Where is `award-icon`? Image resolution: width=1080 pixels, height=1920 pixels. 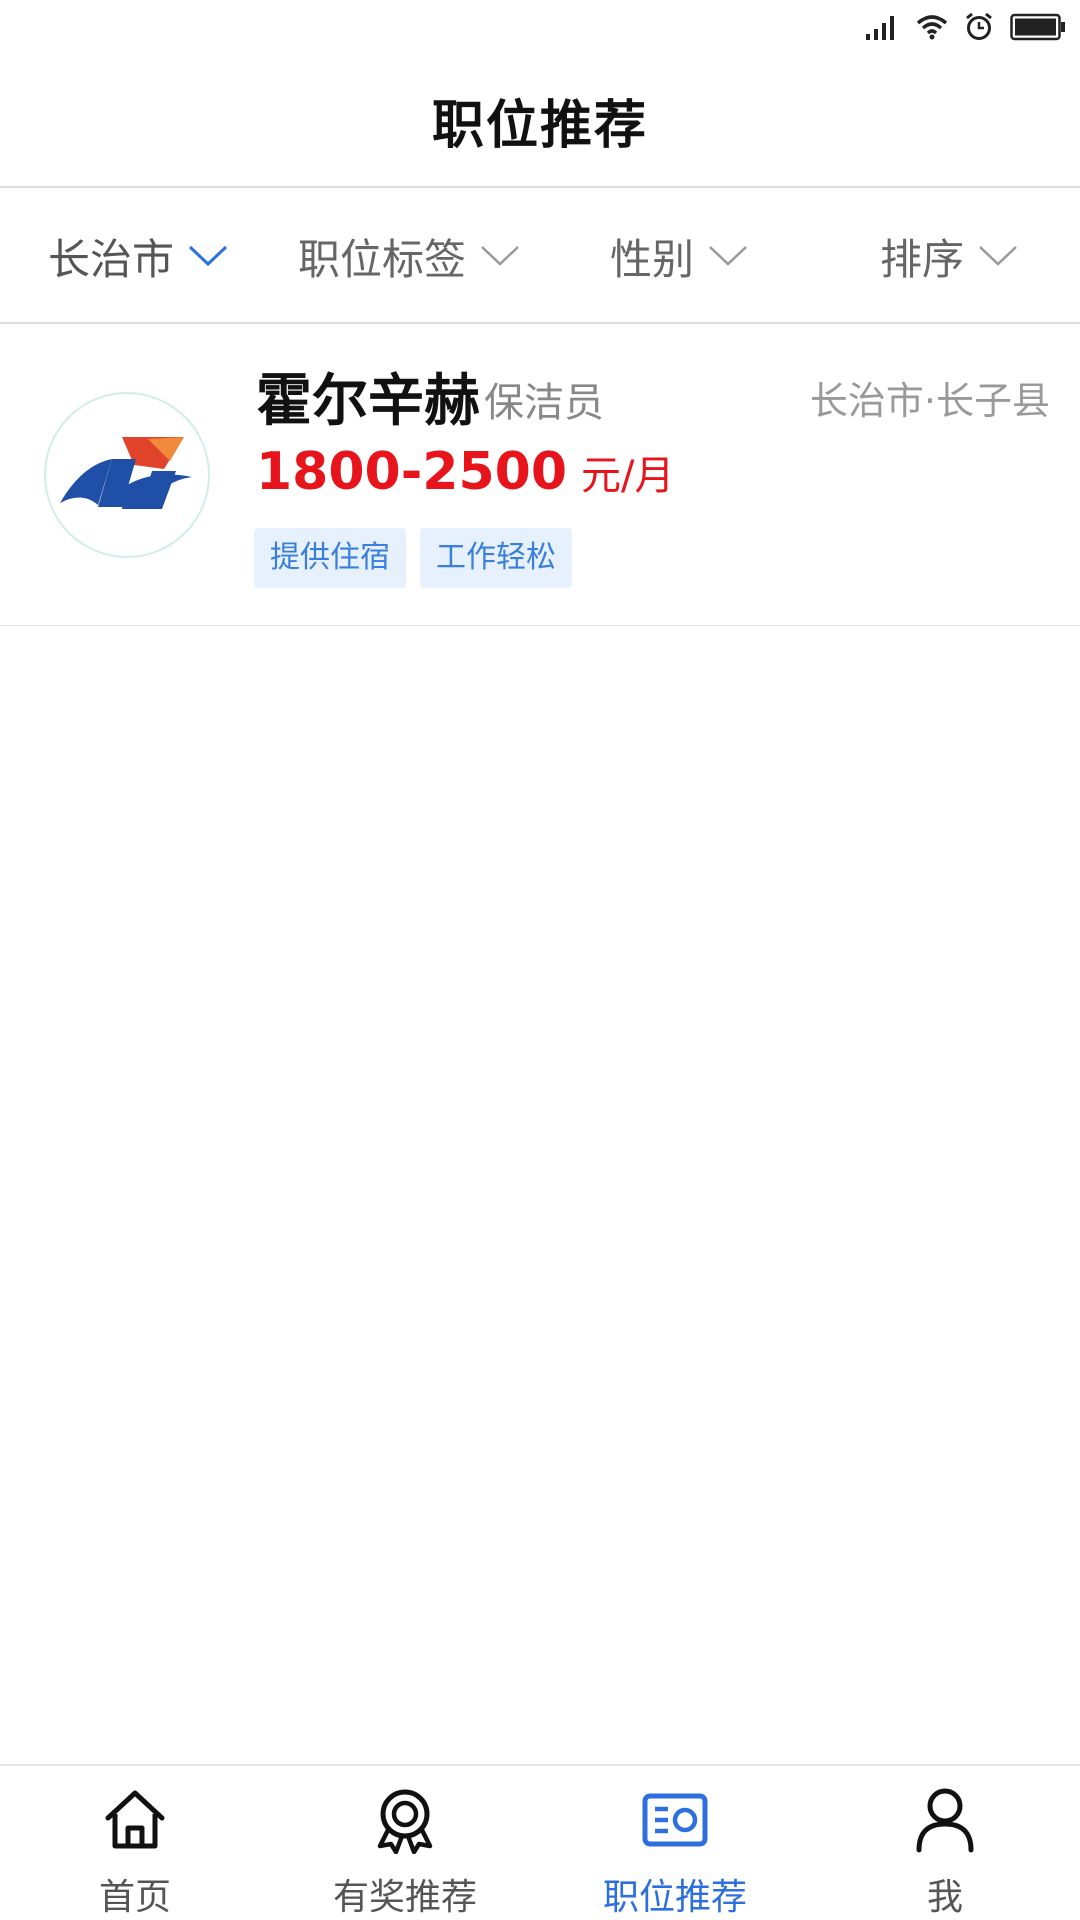
award-icon is located at coordinates (405, 1820).